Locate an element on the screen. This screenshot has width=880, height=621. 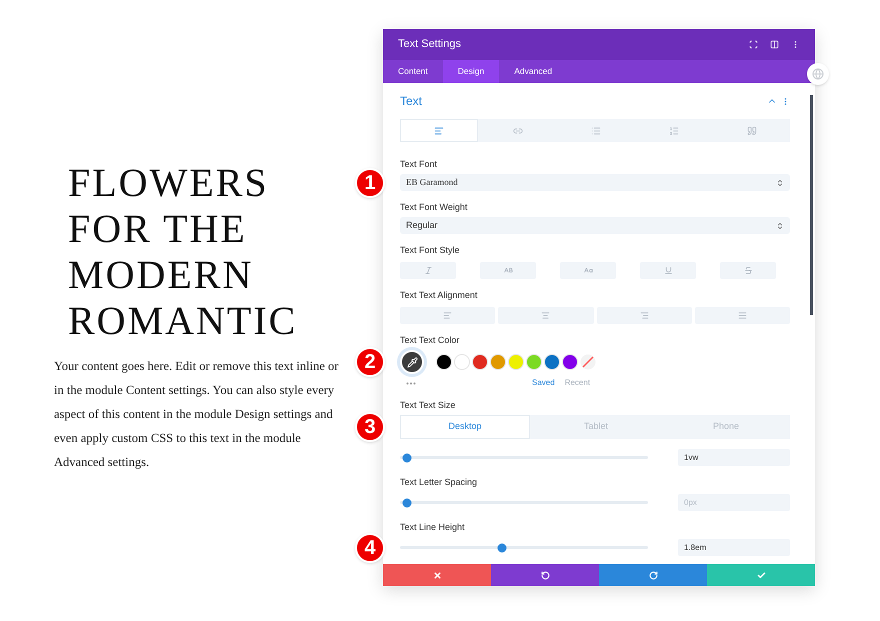
section-title: Text is located at coordinates (411, 101).